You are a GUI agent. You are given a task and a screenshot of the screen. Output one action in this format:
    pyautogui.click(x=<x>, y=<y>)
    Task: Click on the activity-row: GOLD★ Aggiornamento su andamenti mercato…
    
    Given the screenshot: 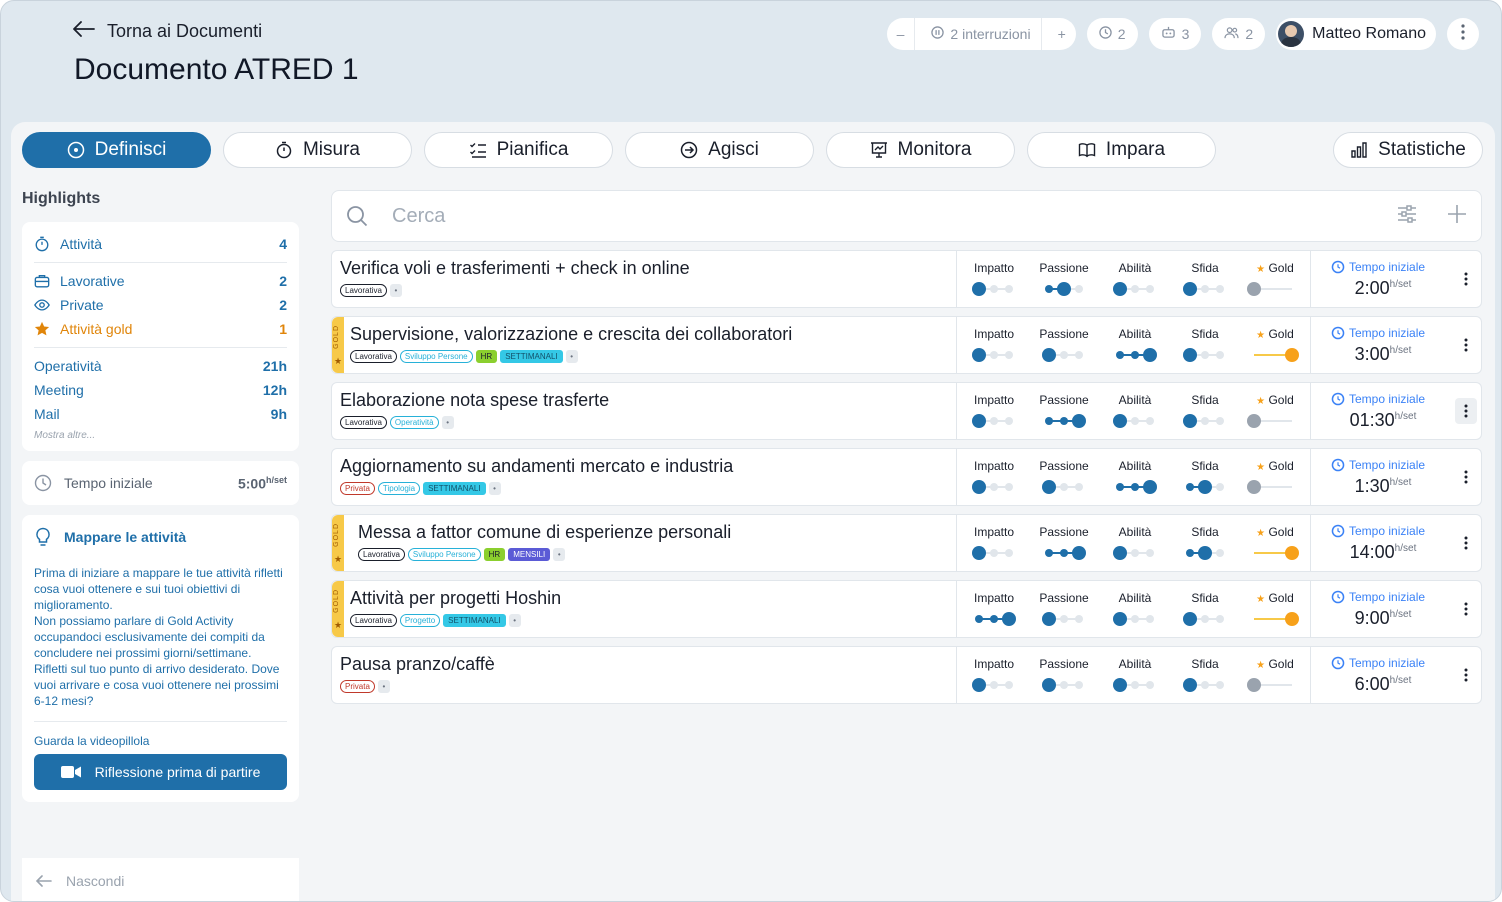 What is the action you would take?
    pyautogui.click(x=906, y=477)
    